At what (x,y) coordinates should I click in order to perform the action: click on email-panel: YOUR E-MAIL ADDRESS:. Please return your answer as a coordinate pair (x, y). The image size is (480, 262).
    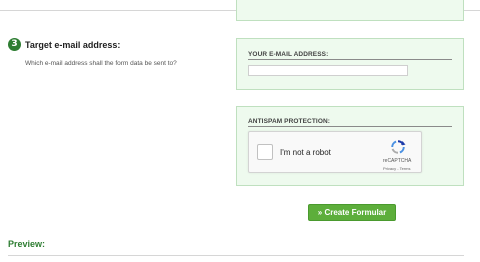
    Looking at the image, I should click on (350, 64).